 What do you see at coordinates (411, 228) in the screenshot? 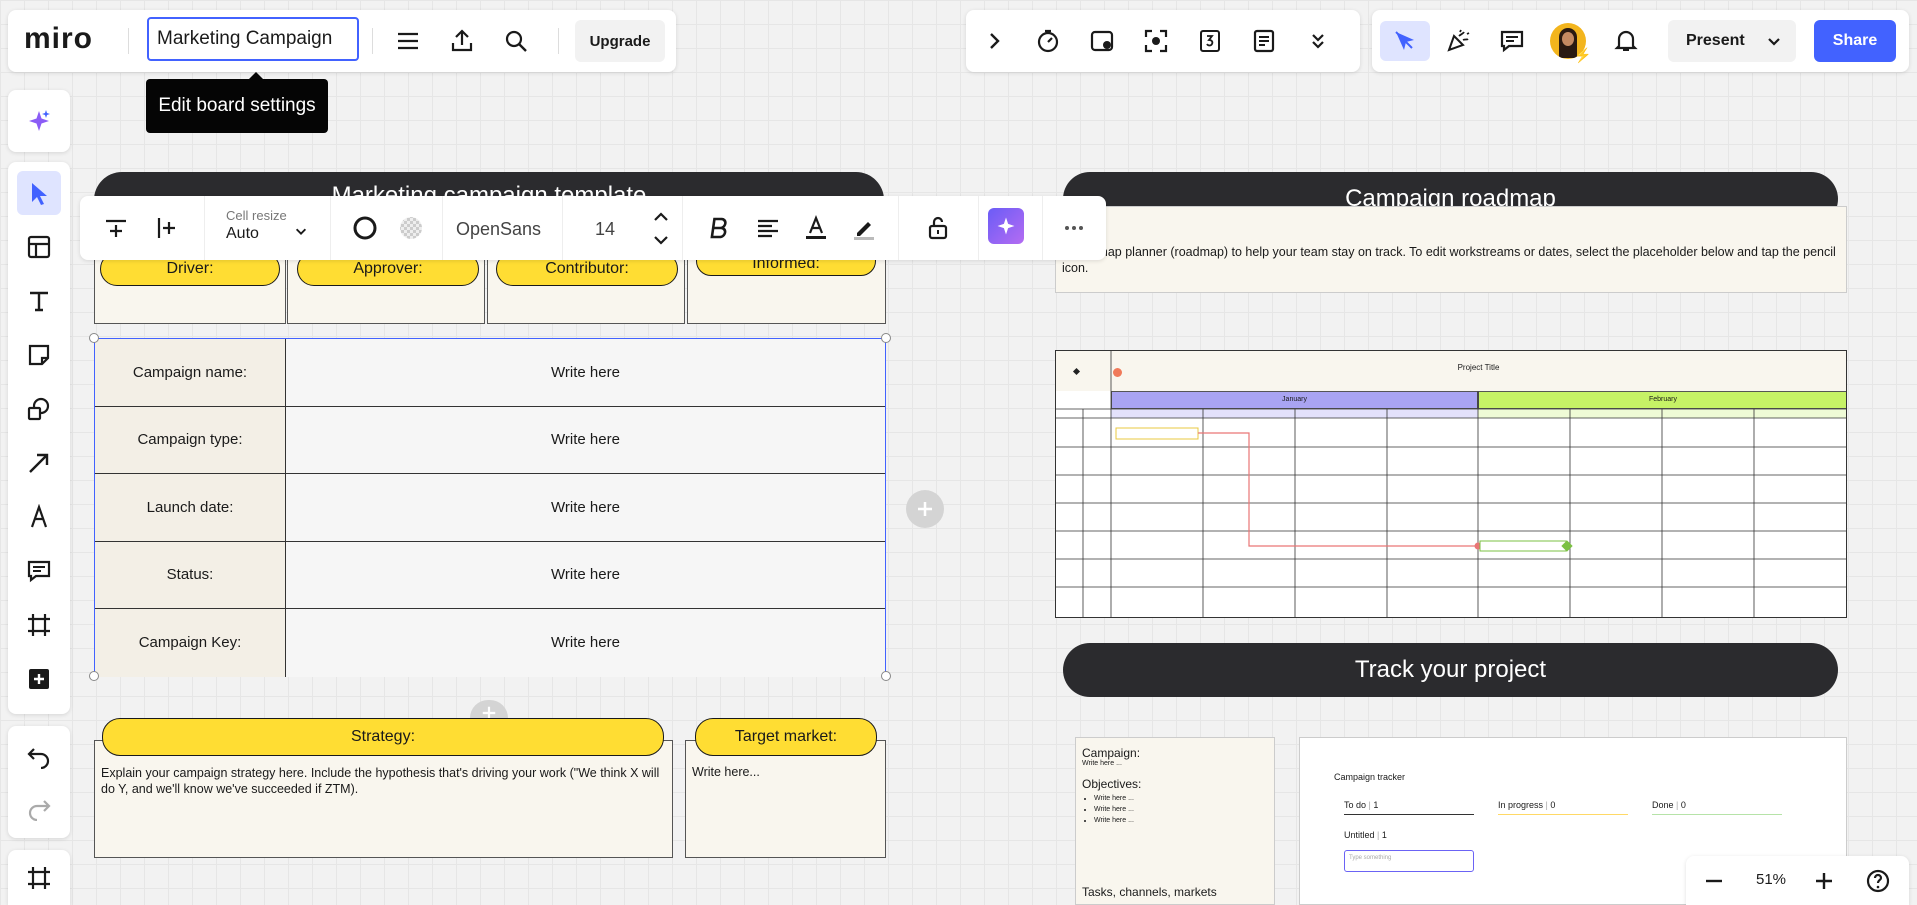
I see `fill-color-button` at bounding box center [411, 228].